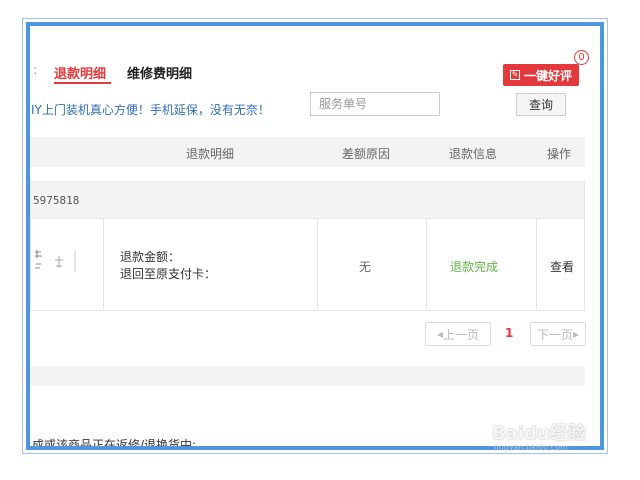 Image resolution: width=640 pixels, height=480 pixels. Describe the element at coordinates (307, 152) in the screenshot. I see `table-header: 退款明细 差额原因 退款信息 操作` at that location.